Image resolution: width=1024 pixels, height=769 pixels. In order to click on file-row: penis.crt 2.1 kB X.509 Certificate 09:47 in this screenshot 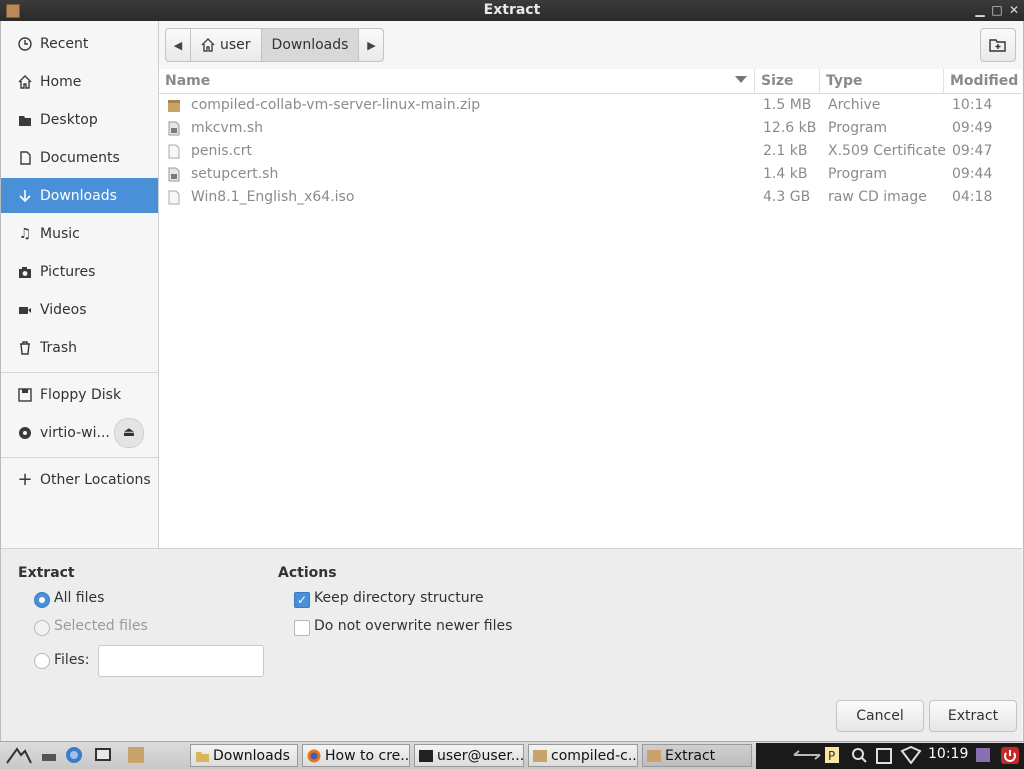, I will do `click(590, 151)`.